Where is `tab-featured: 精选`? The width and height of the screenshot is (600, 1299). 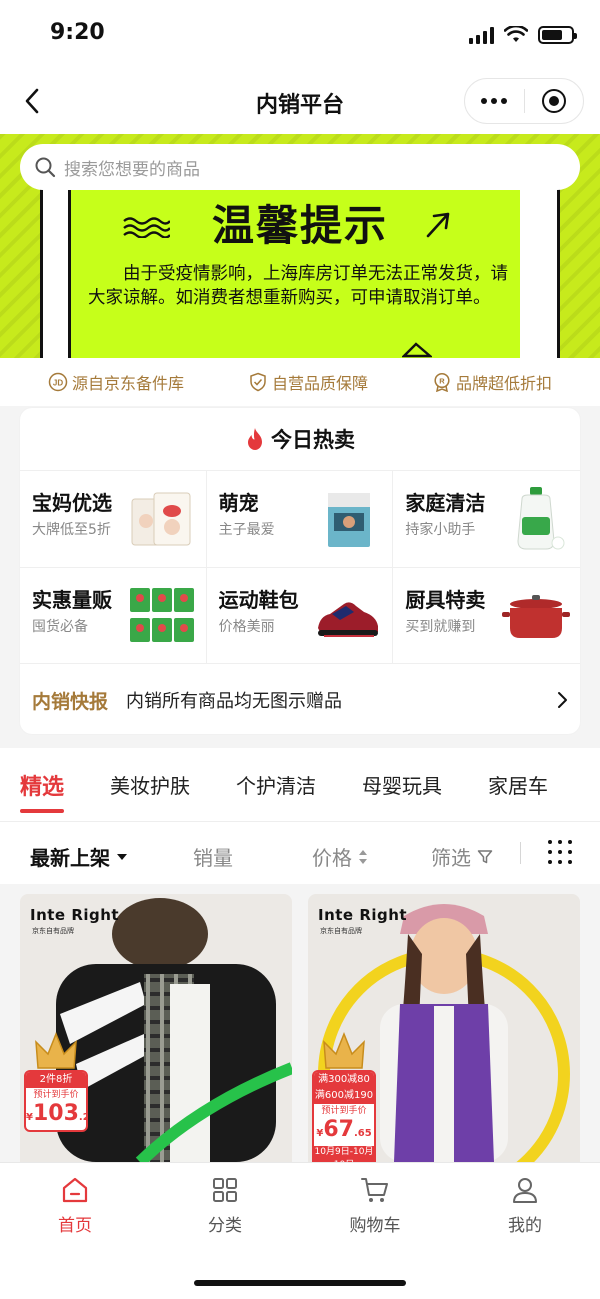
tab-featured: 精选 is located at coordinates (42, 791).